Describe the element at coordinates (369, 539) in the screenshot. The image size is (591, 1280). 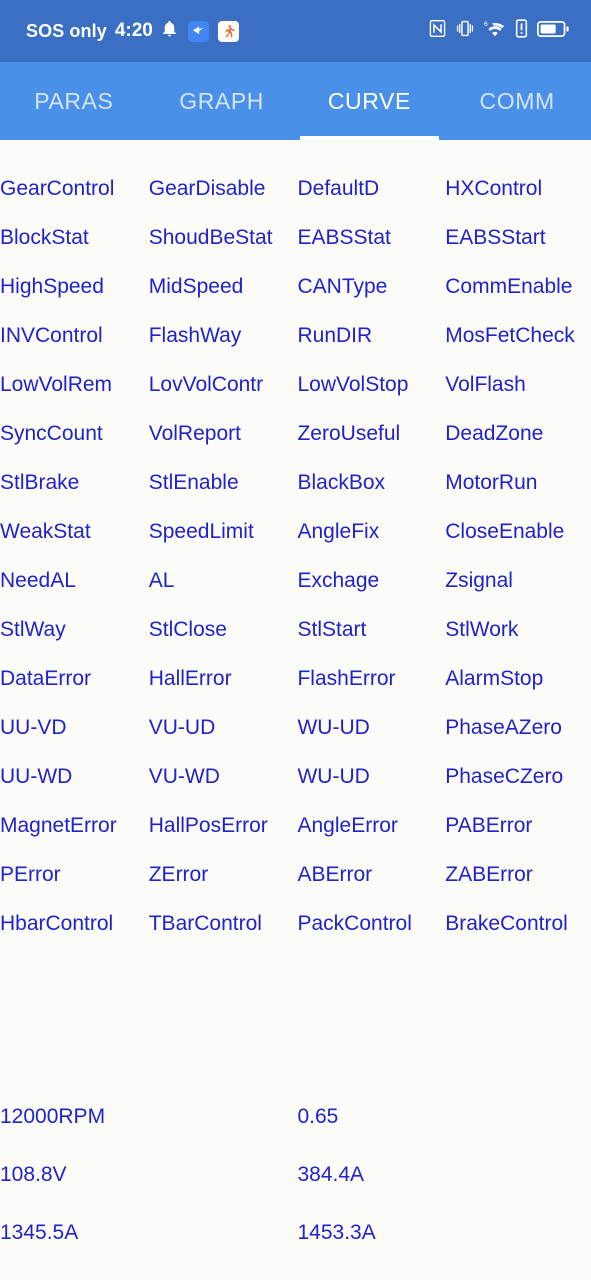
I see `parameter-item: AngleFix` at that location.